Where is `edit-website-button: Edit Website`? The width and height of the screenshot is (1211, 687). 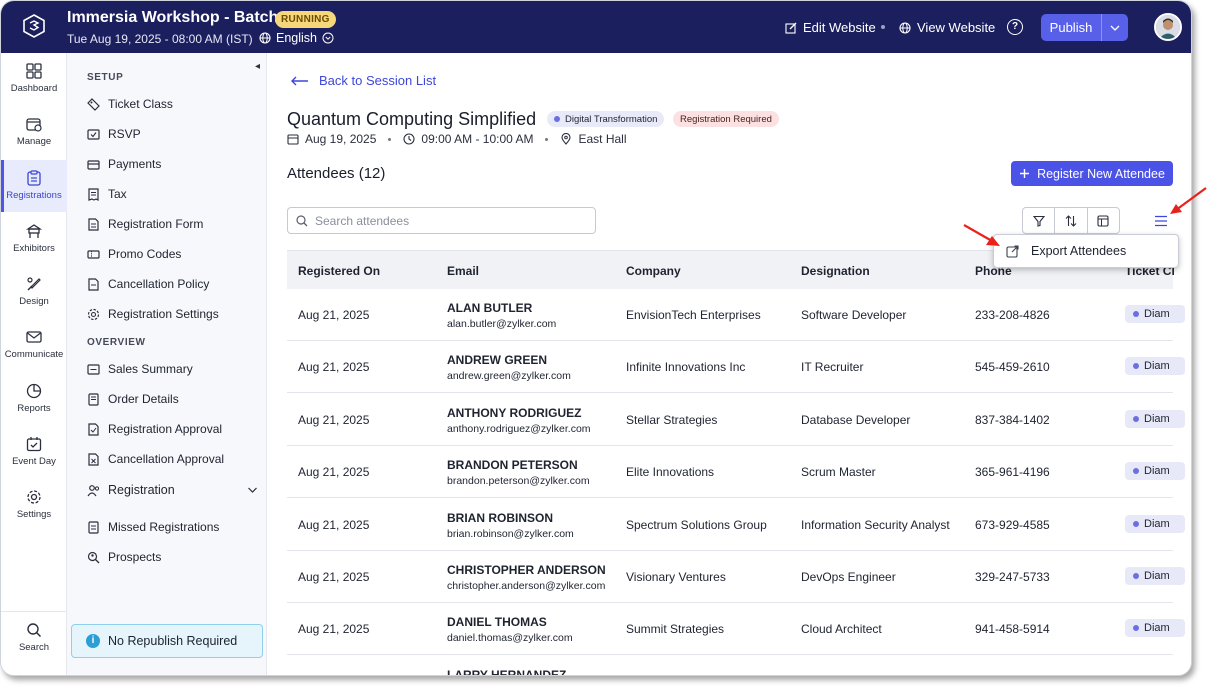 edit-website-button: Edit Website is located at coordinates (830, 27).